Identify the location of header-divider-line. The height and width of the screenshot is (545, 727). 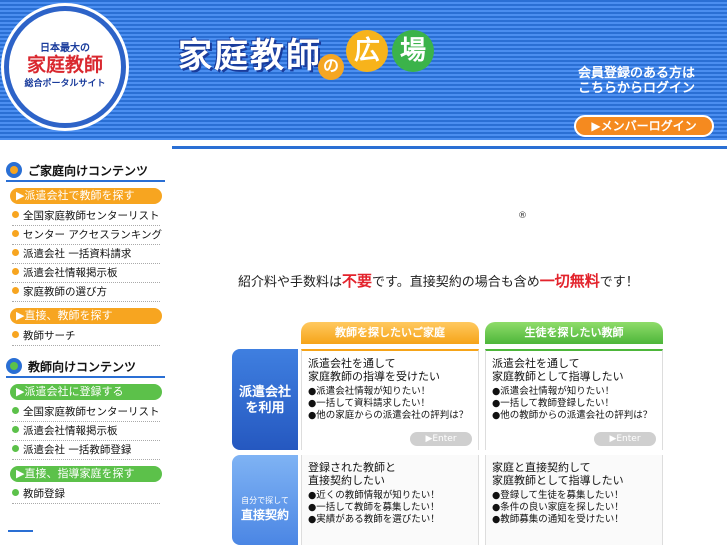
(449, 147).